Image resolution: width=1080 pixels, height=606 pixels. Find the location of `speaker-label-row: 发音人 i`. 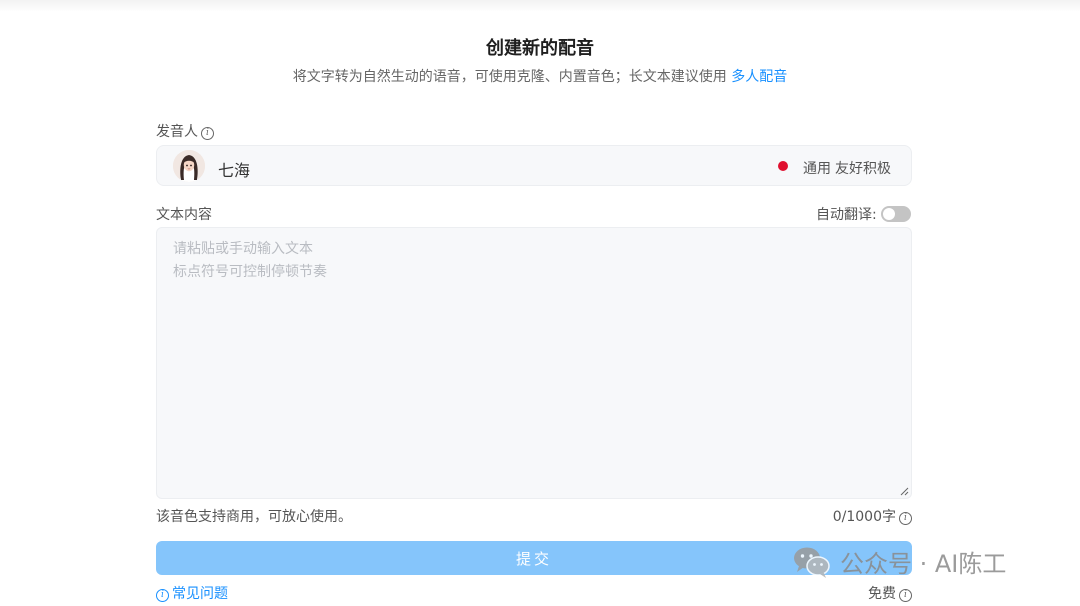

speaker-label-row: 发音人 i is located at coordinates (185, 131).